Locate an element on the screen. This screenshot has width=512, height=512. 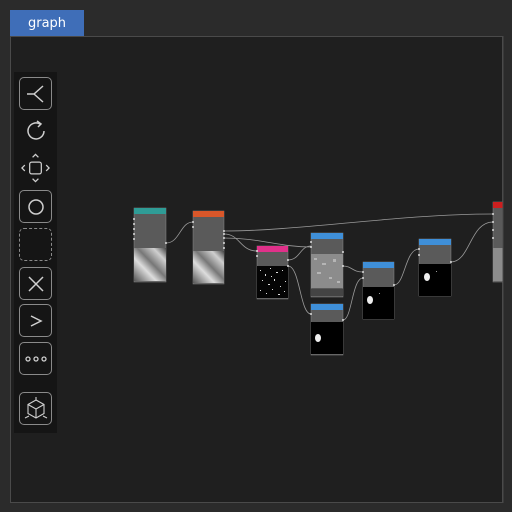
node-n6 is located at coordinates (378, 290).